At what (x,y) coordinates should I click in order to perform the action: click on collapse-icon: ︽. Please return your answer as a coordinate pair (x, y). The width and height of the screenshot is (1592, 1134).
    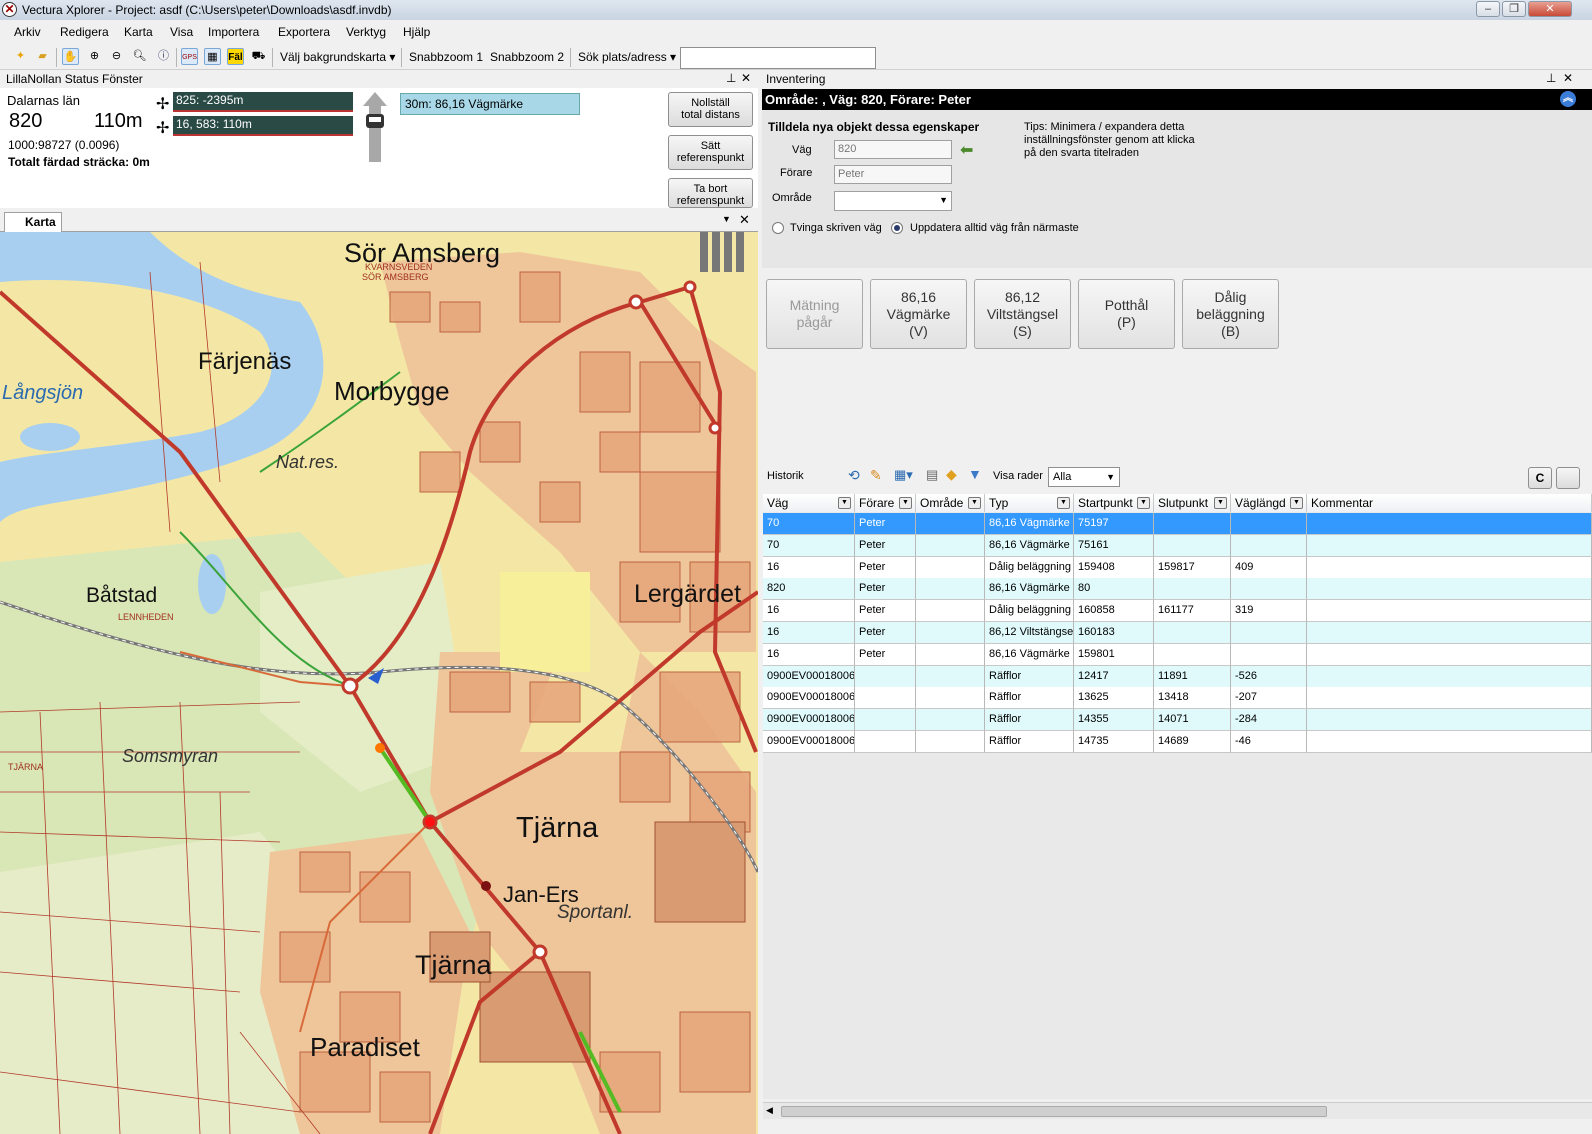
    Looking at the image, I should click on (1568, 99).